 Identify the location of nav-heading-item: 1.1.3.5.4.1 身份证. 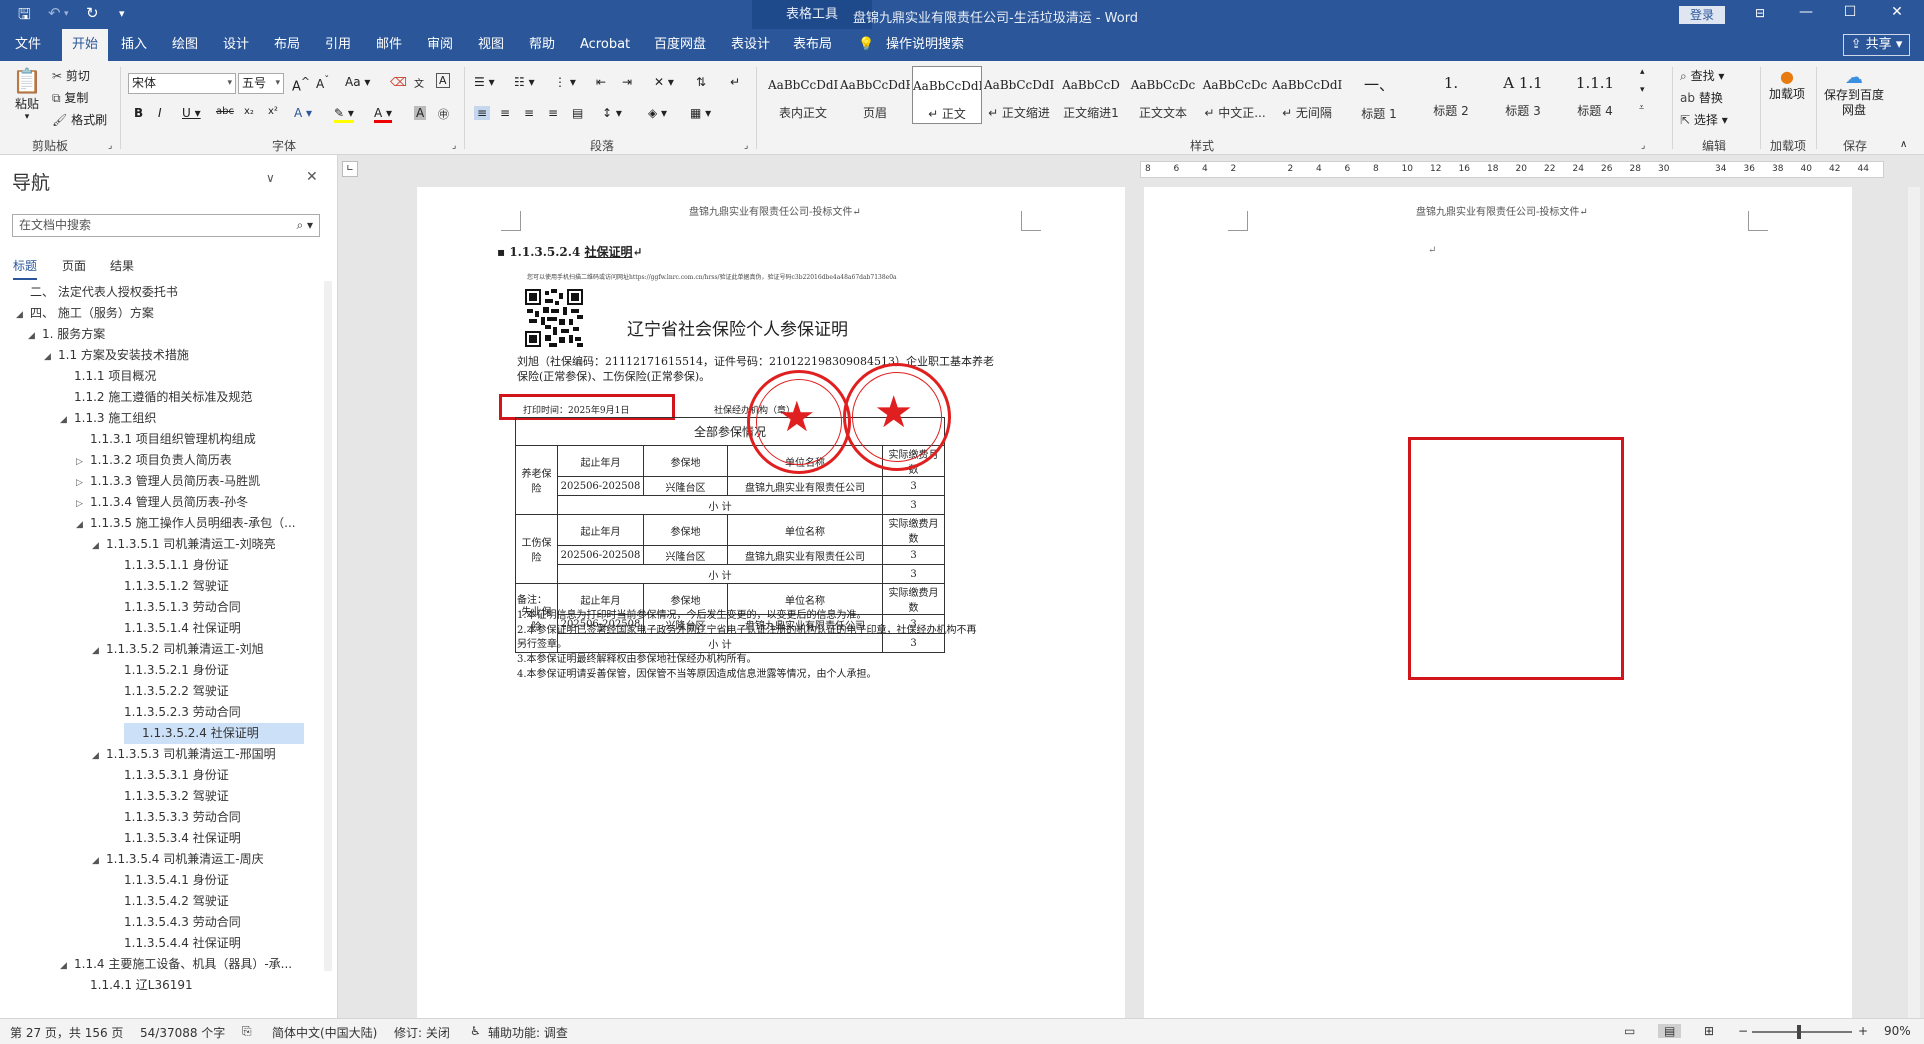
(114, 880).